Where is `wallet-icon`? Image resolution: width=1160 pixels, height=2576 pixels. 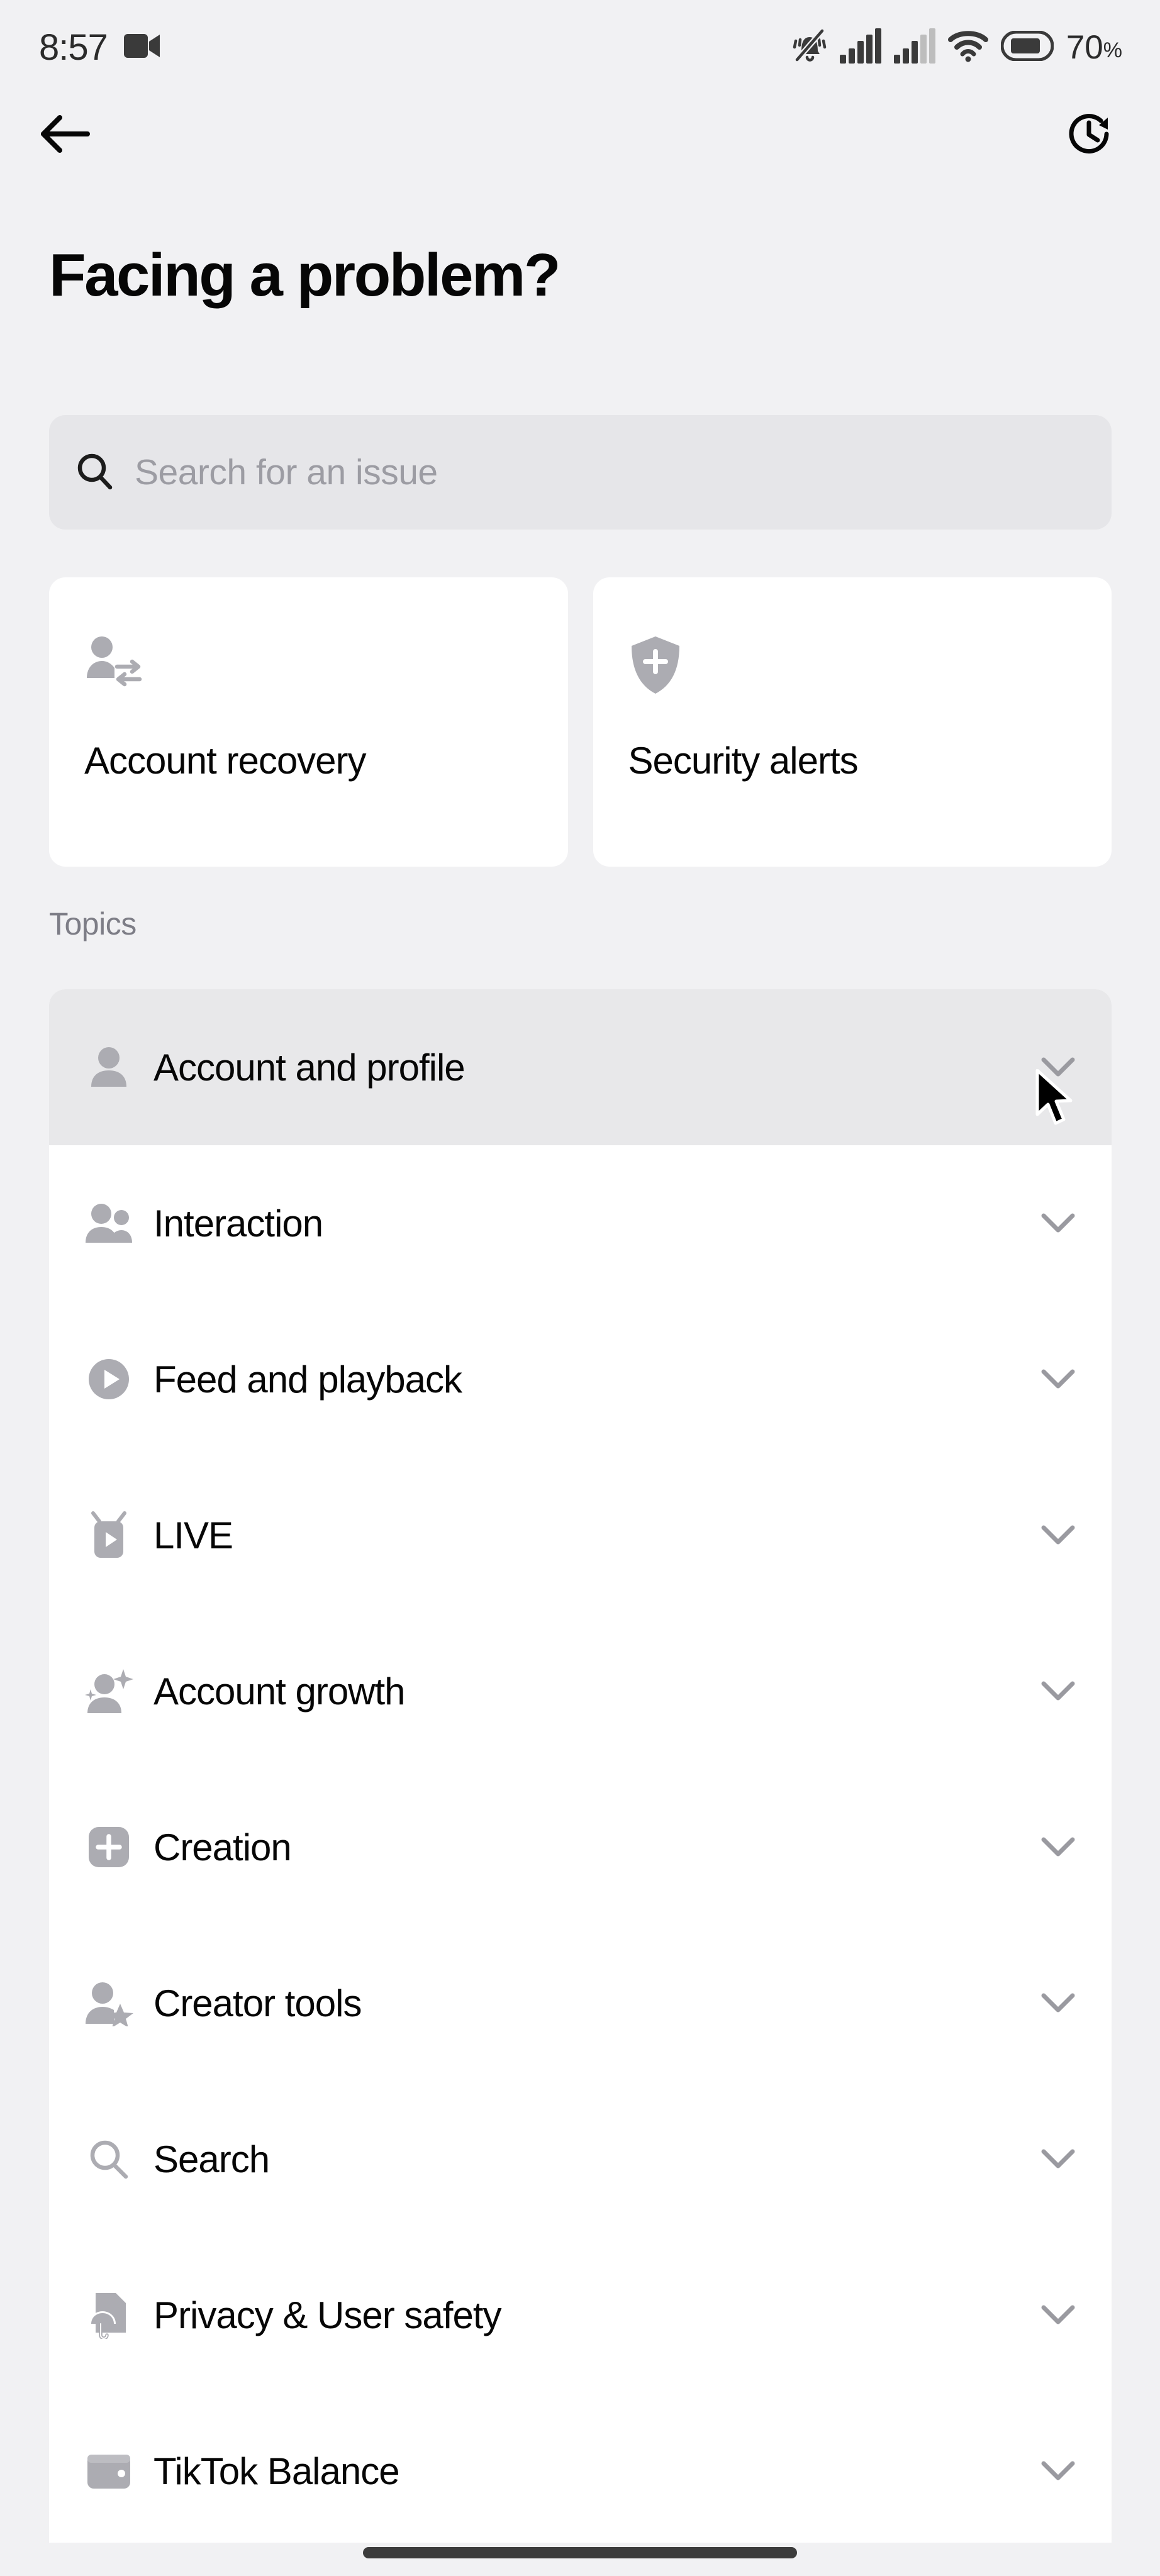
wallet-icon is located at coordinates (108, 2471).